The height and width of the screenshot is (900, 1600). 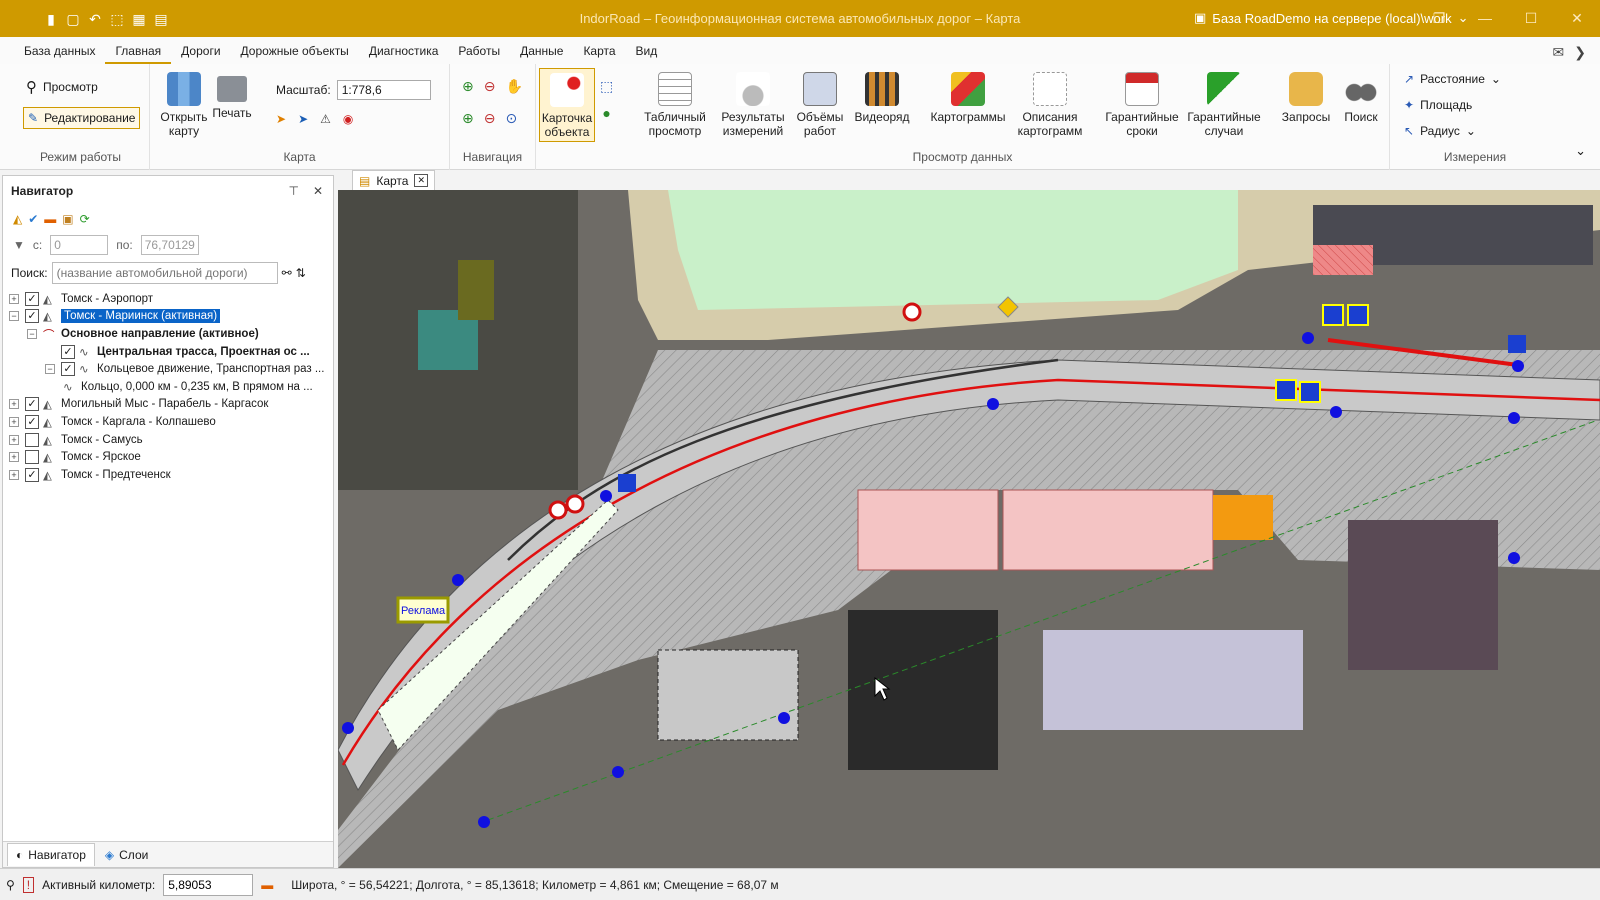 I want to click on tree-row: + ✓ ◭ Томск - Аэропорт, so click(x=168, y=299).